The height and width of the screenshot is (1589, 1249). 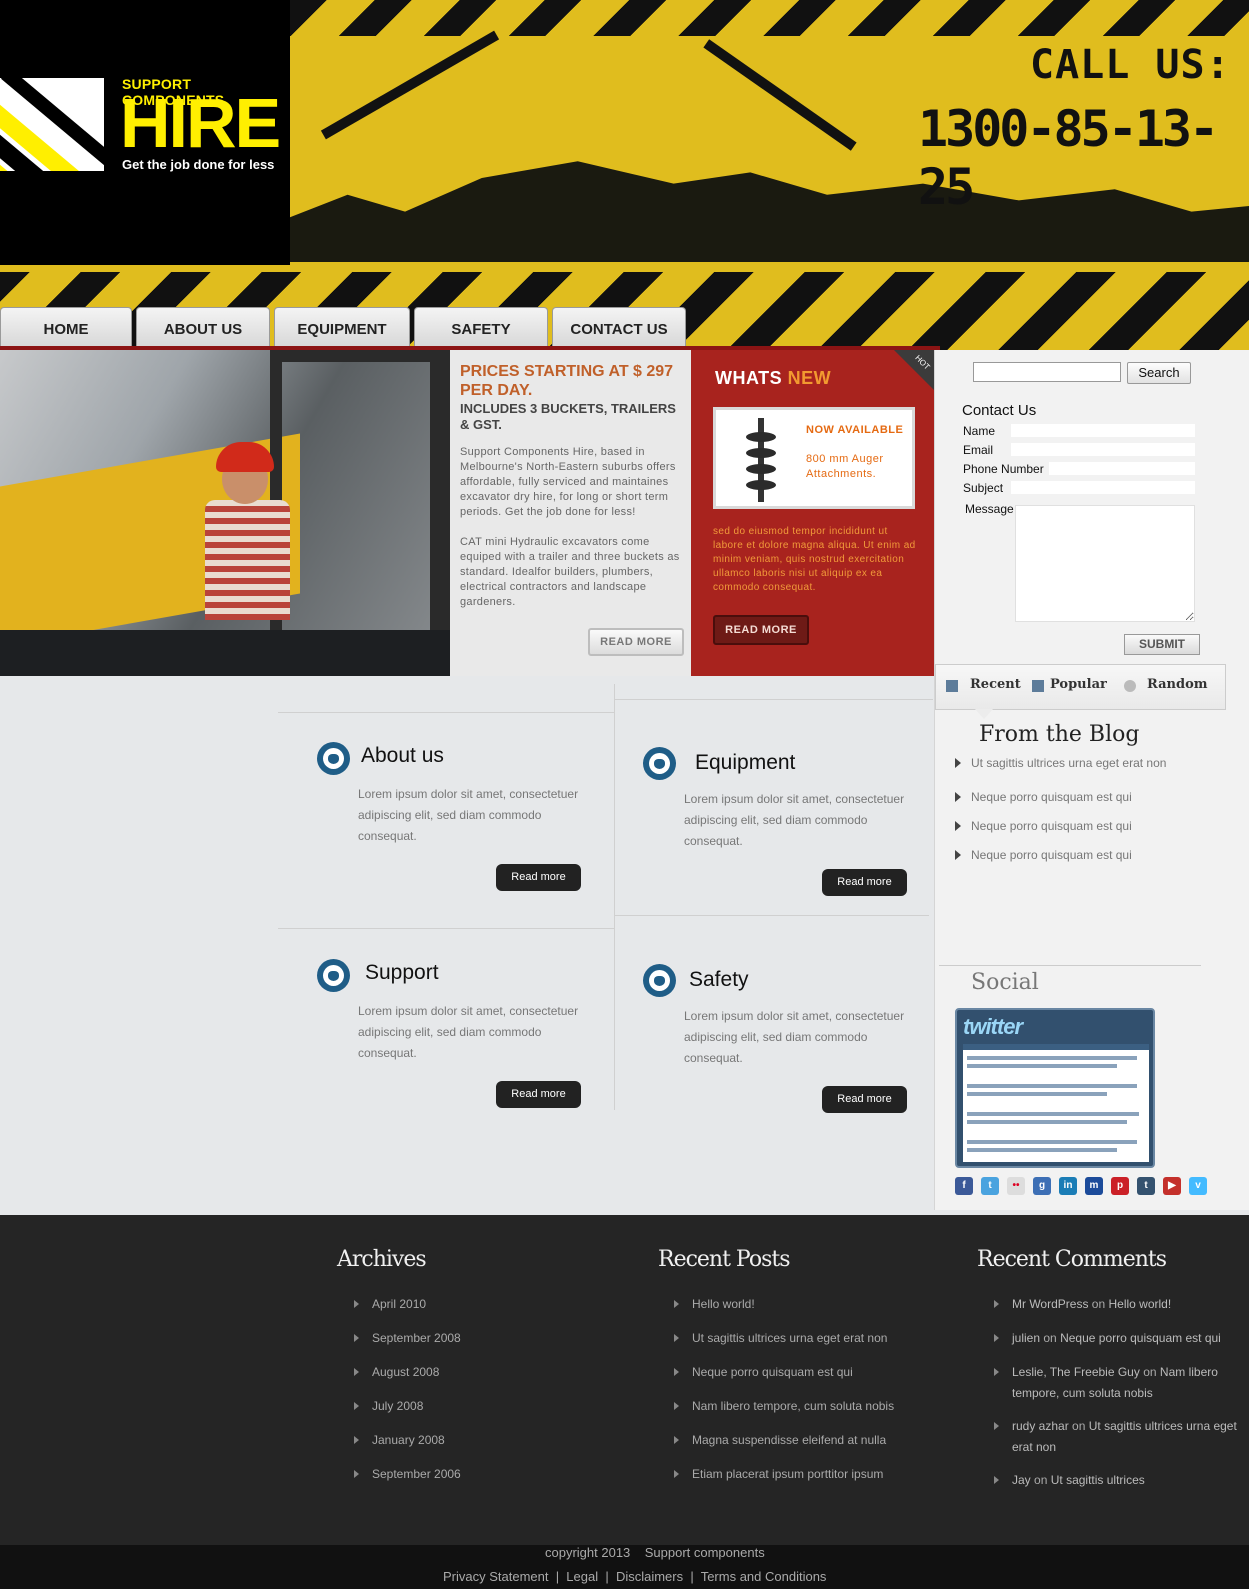 What do you see at coordinates (1021, 1480) in the screenshot?
I see `comment-author: Jay` at bounding box center [1021, 1480].